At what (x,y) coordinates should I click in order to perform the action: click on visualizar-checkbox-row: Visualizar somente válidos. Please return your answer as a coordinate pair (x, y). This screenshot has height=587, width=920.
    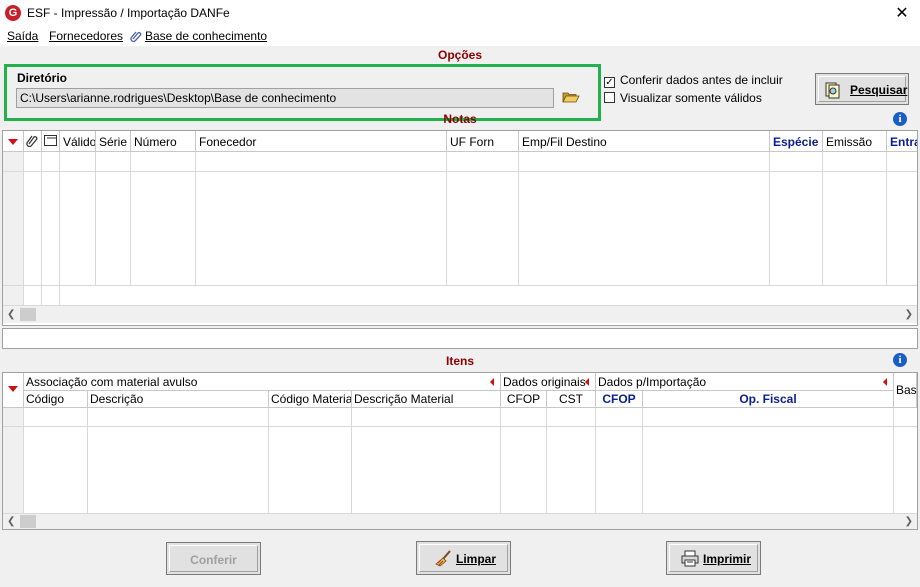
    Looking at the image, I should click on (683, 98).